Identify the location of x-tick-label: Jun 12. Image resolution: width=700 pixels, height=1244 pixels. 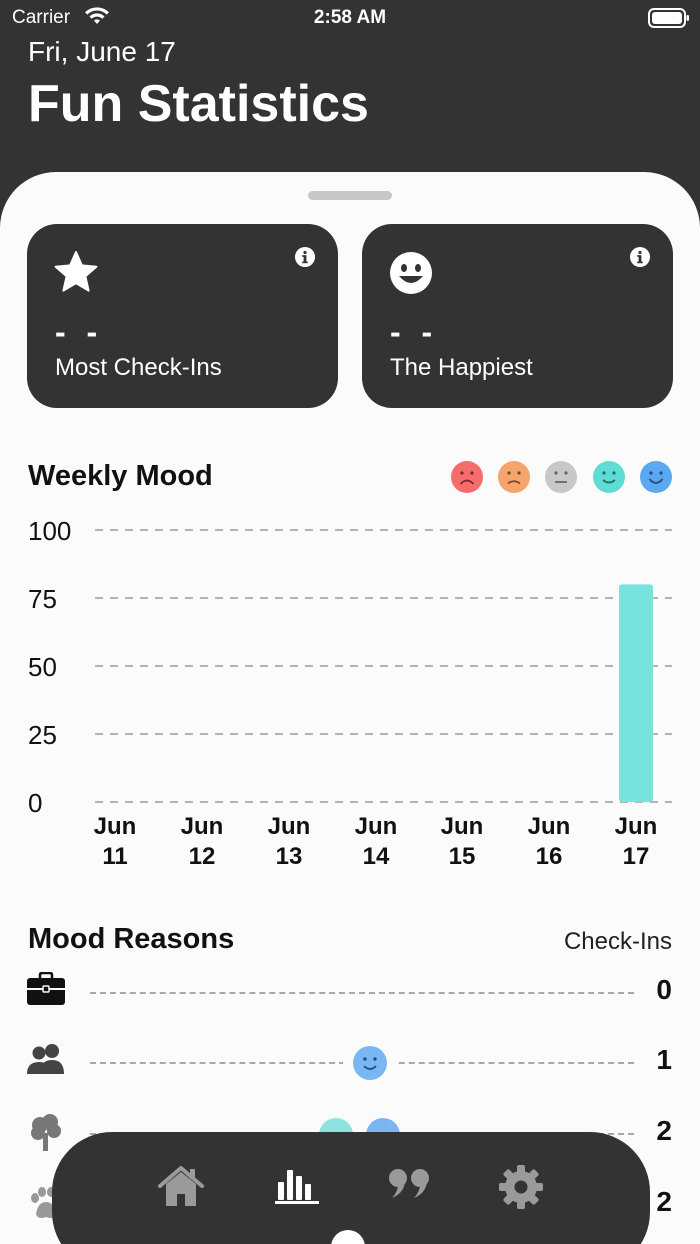
(202, 841).